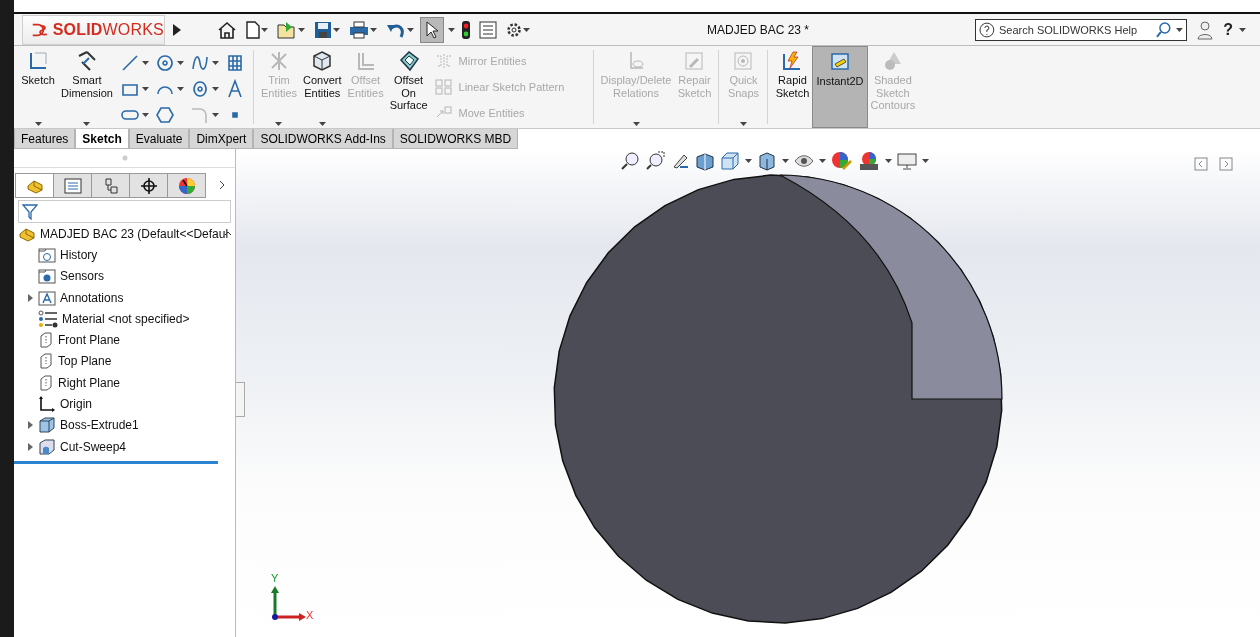 The width and height of the screenshot is (1260, 637). I want to click on zoom-fit-icon, so click(630, 161).